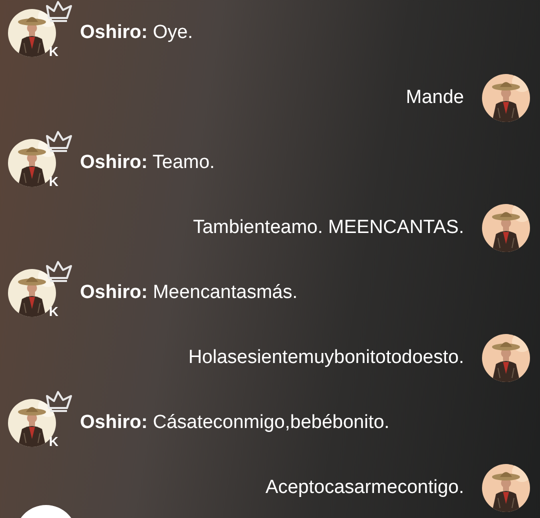 Image resolution: width=540 pixels, height=518 pixels. I want to click on message-text: Tambienteamo. MEENCANTAS., so click(328, 227).